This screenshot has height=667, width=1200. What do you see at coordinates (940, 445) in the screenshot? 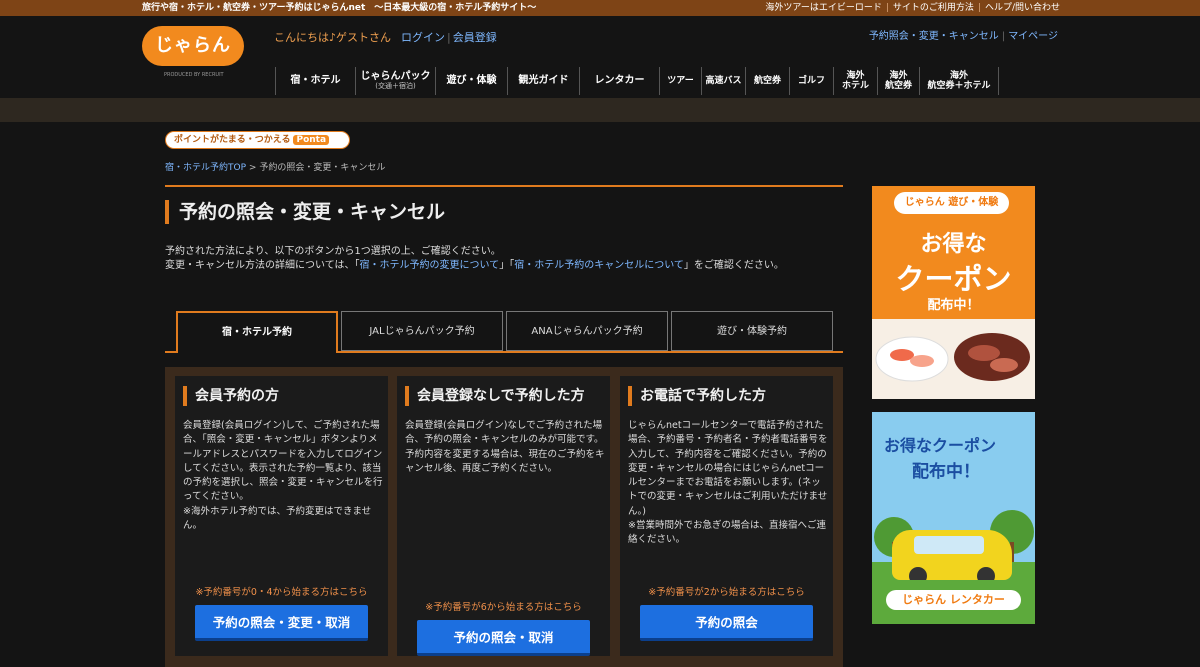
I see `ad2-line1: お得なクーポン` at bounding box center [940, 445].